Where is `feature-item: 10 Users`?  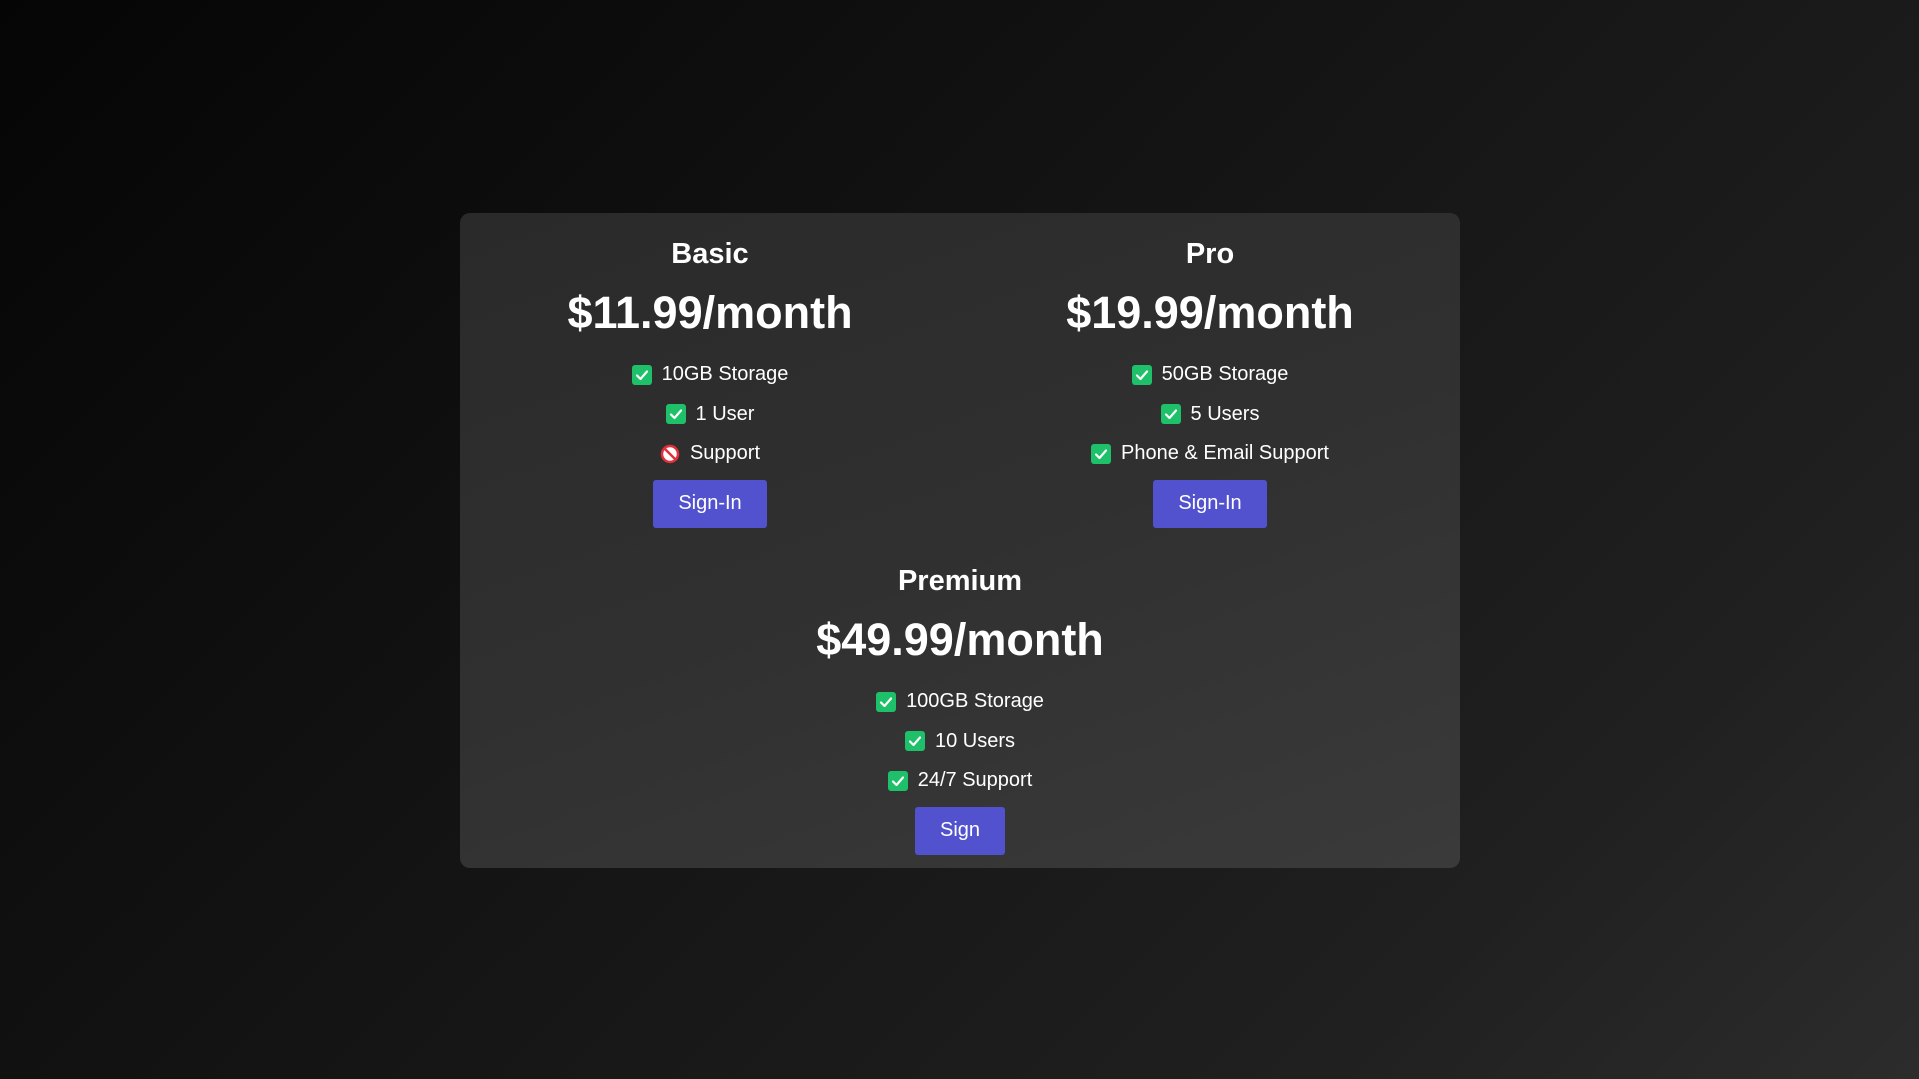
feature-item: 10 Users is located at coordinates (960, 742).